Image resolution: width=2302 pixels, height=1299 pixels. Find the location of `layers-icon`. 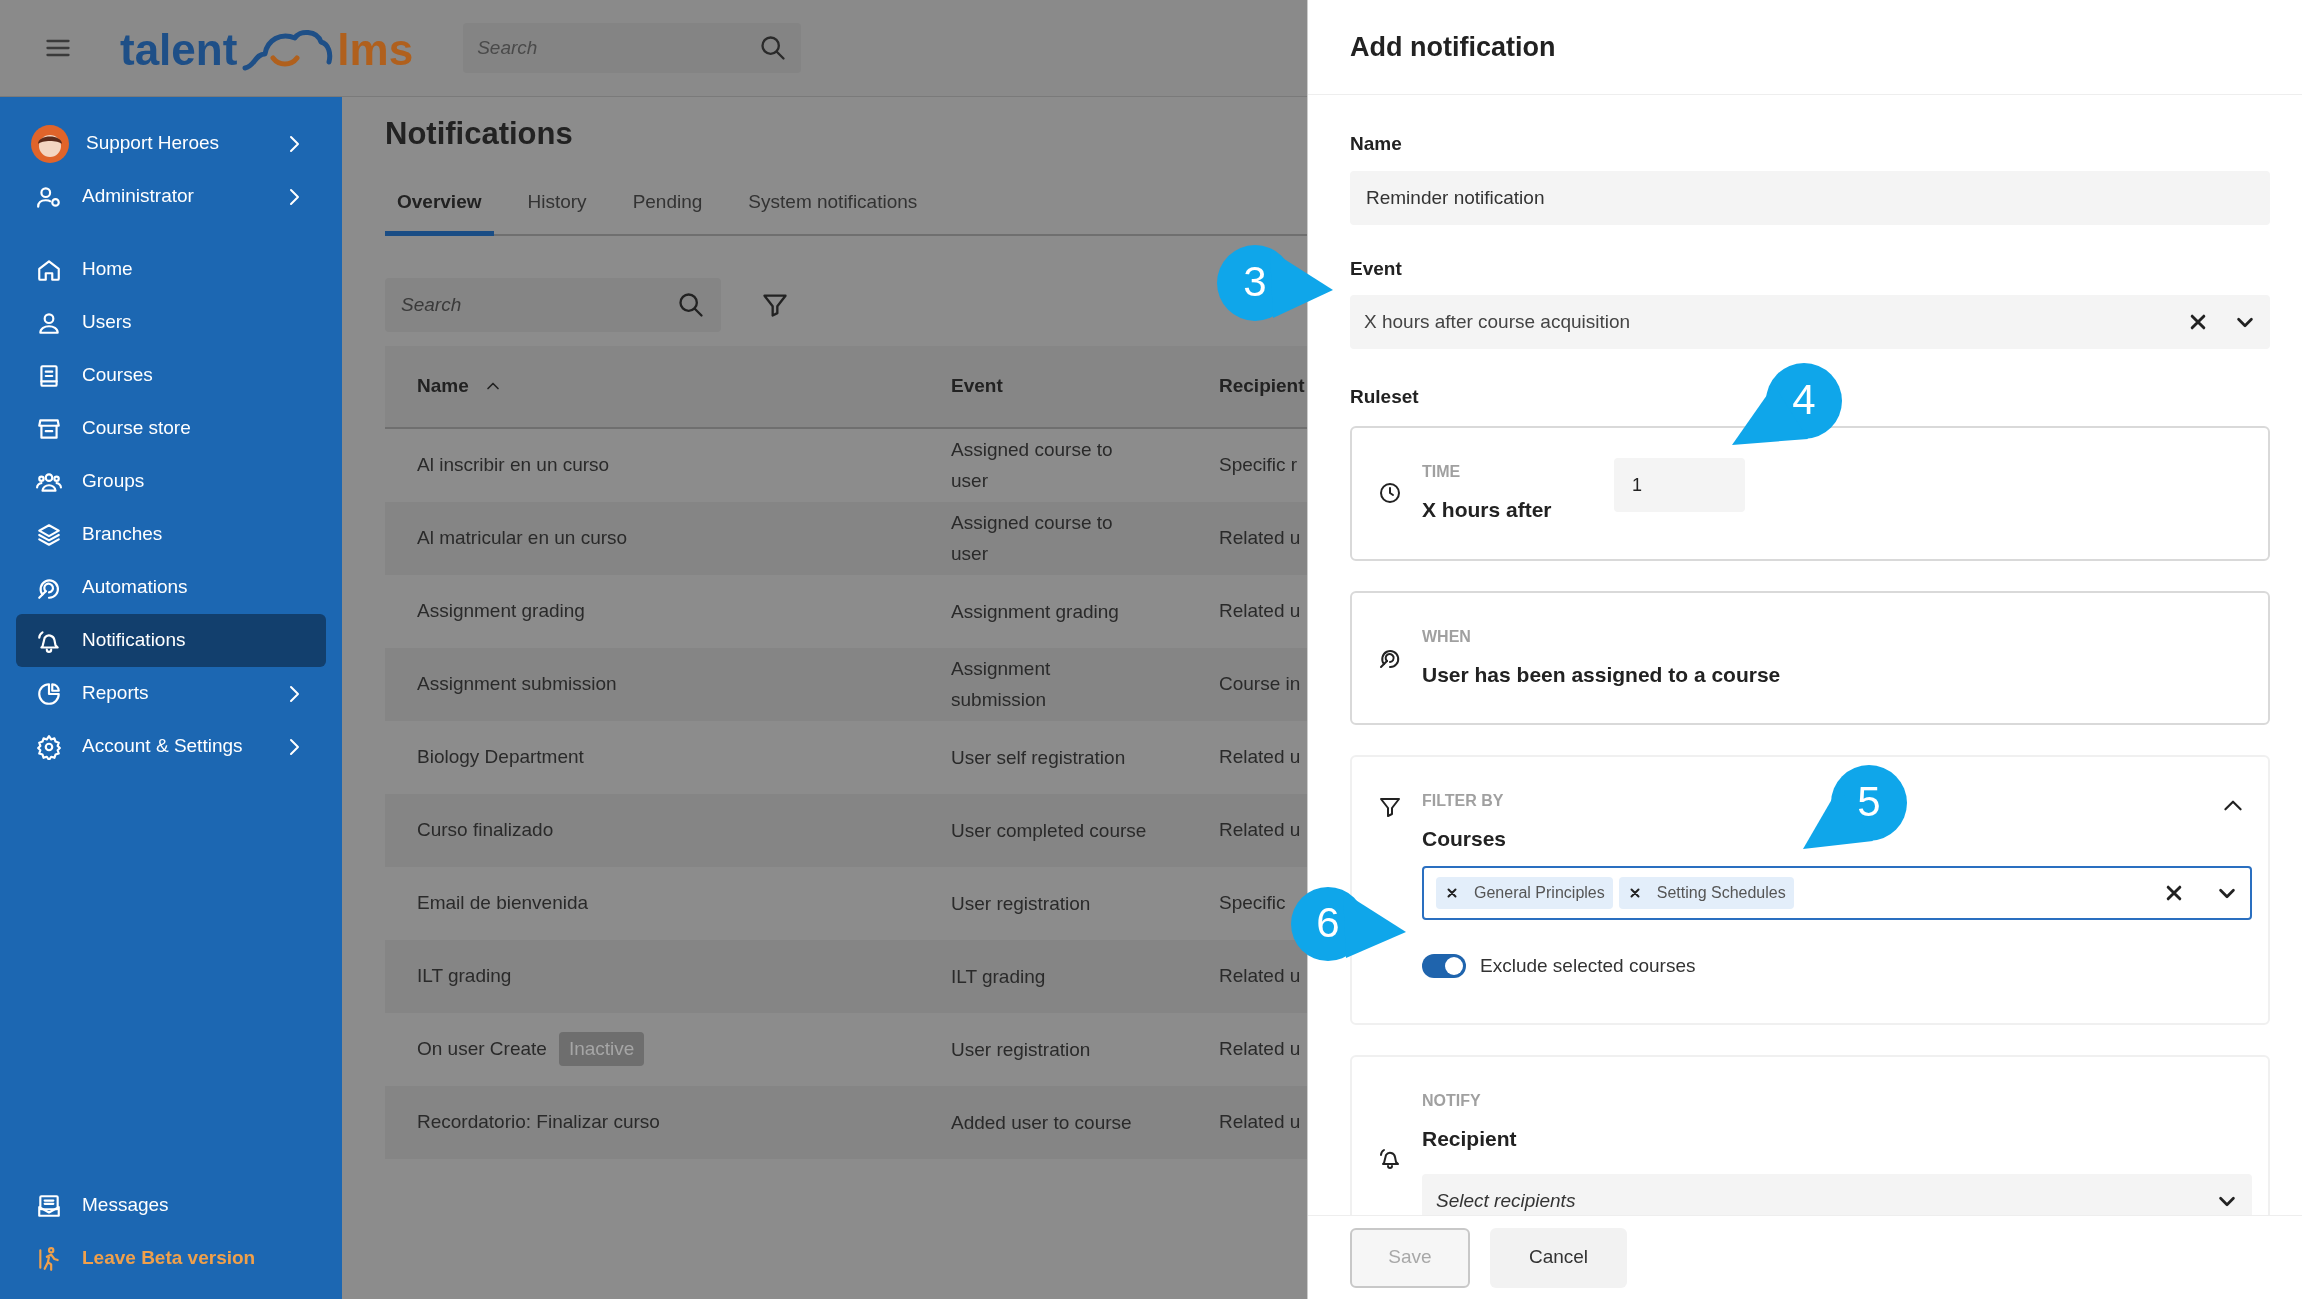

layers-icon is located at coordinates (49, 534).